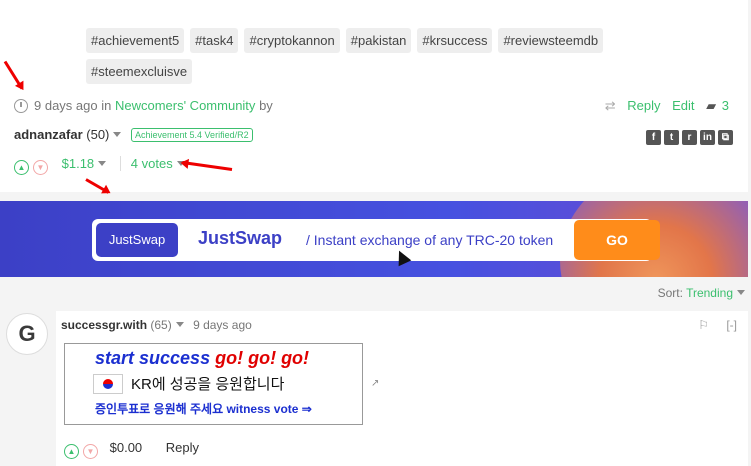 This screenshot has height=466, width=751. What do you see at coordinates (643, 105) in the screenshot?
I see `reply-link: Reply` at bounding box center [643, 105].